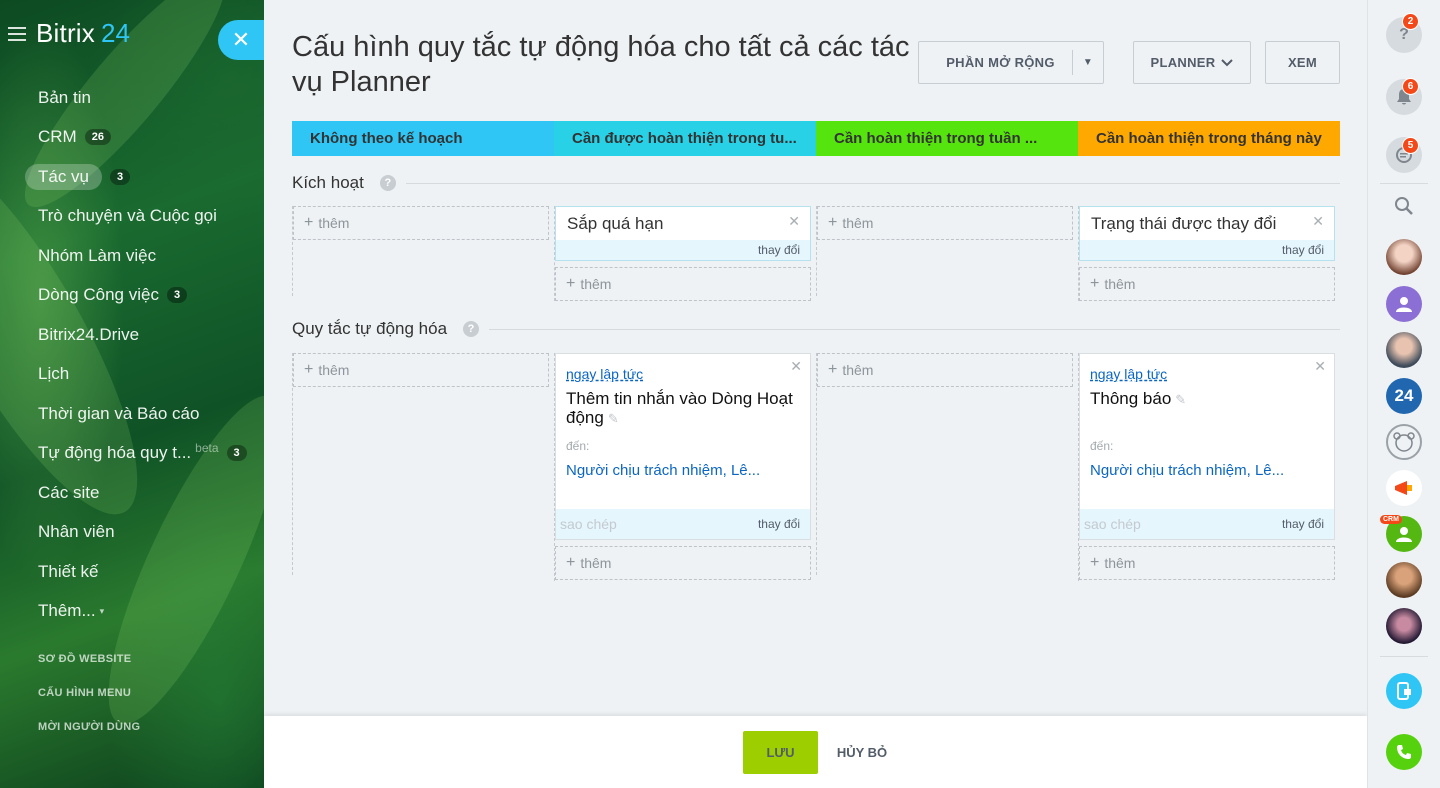 The image size is (1440, 788). I want to click on bear-icon, so click(1404, 442).